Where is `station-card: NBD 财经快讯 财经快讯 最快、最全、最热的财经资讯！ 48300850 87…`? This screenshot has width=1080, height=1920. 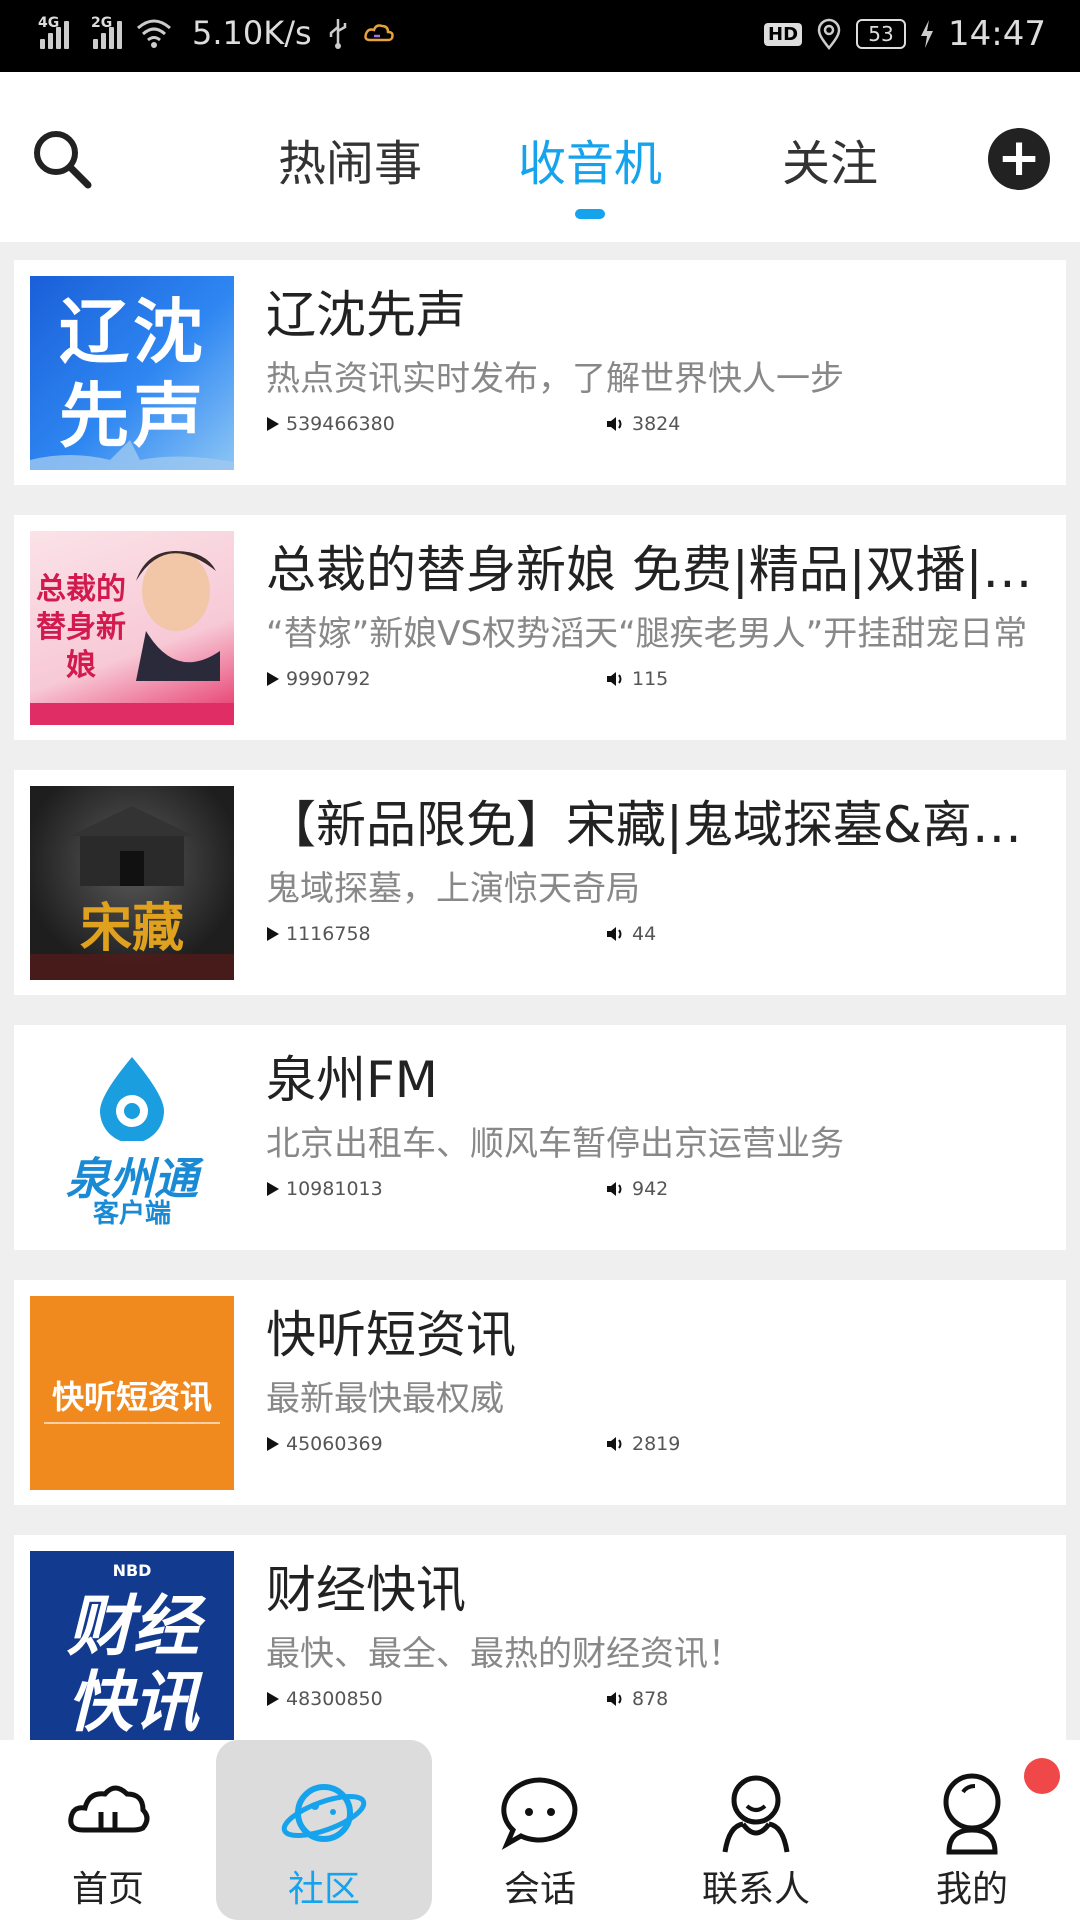
station-card: NBD 财经快讯 财经快讯 最快、最全、最热的财经资讯！ 48300850 87… is located at coordinates (540, 1647).